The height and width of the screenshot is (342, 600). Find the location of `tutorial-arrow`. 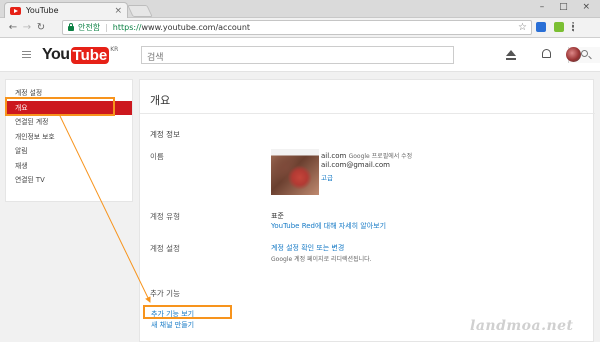

tutorial-arrow is located at coordinates (105, 209).